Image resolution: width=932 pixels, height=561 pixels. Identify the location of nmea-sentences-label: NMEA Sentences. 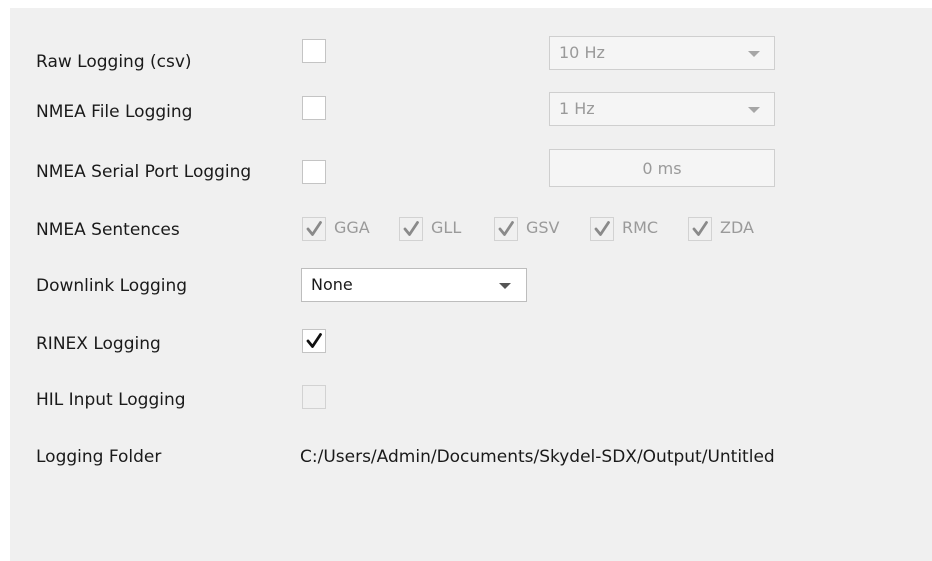
(108, 230).